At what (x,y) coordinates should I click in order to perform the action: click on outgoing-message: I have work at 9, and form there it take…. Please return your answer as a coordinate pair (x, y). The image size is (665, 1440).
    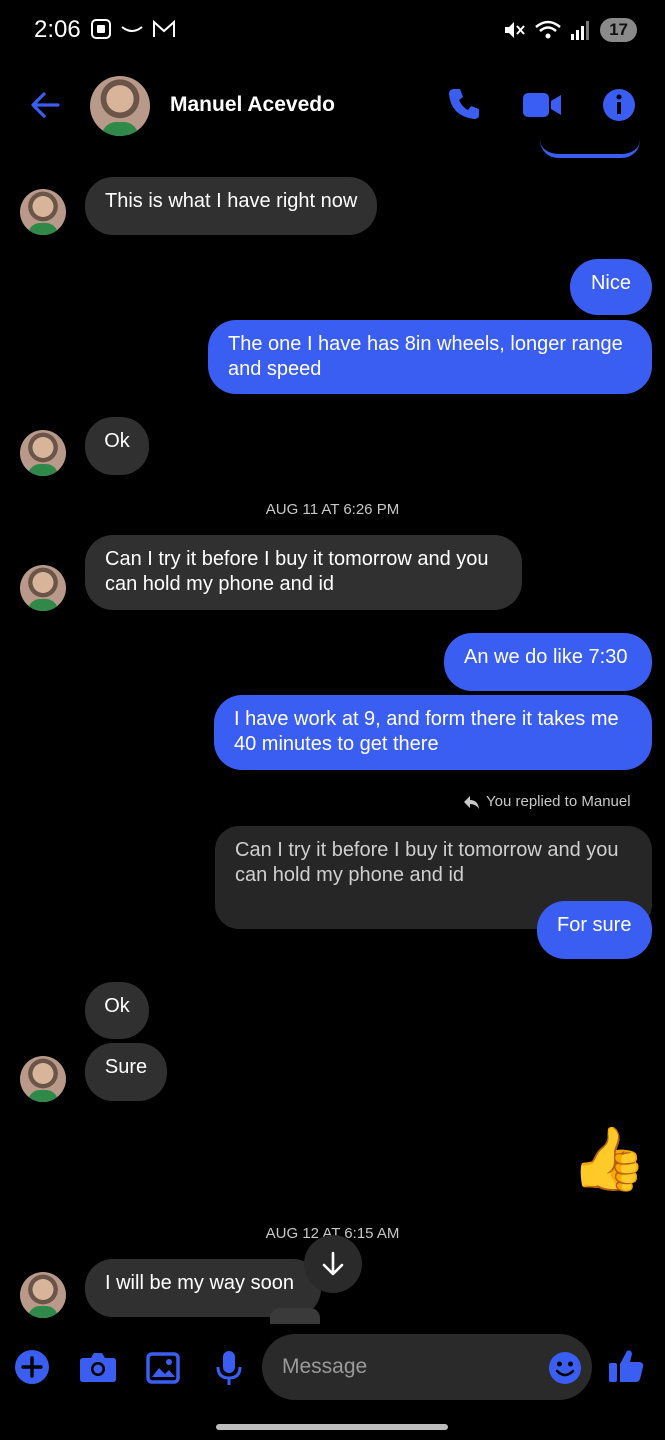
    Looking at the image, I should click on (433, 732).